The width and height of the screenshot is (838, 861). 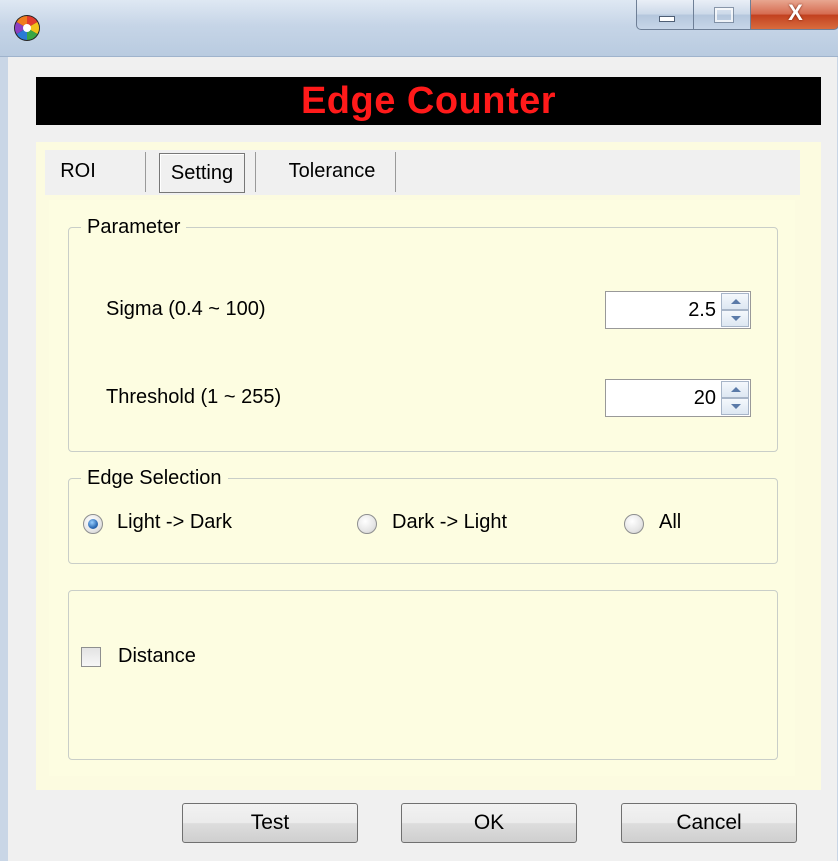 I want to click on cancel-button: Cancel, so click(x=709, y=823).